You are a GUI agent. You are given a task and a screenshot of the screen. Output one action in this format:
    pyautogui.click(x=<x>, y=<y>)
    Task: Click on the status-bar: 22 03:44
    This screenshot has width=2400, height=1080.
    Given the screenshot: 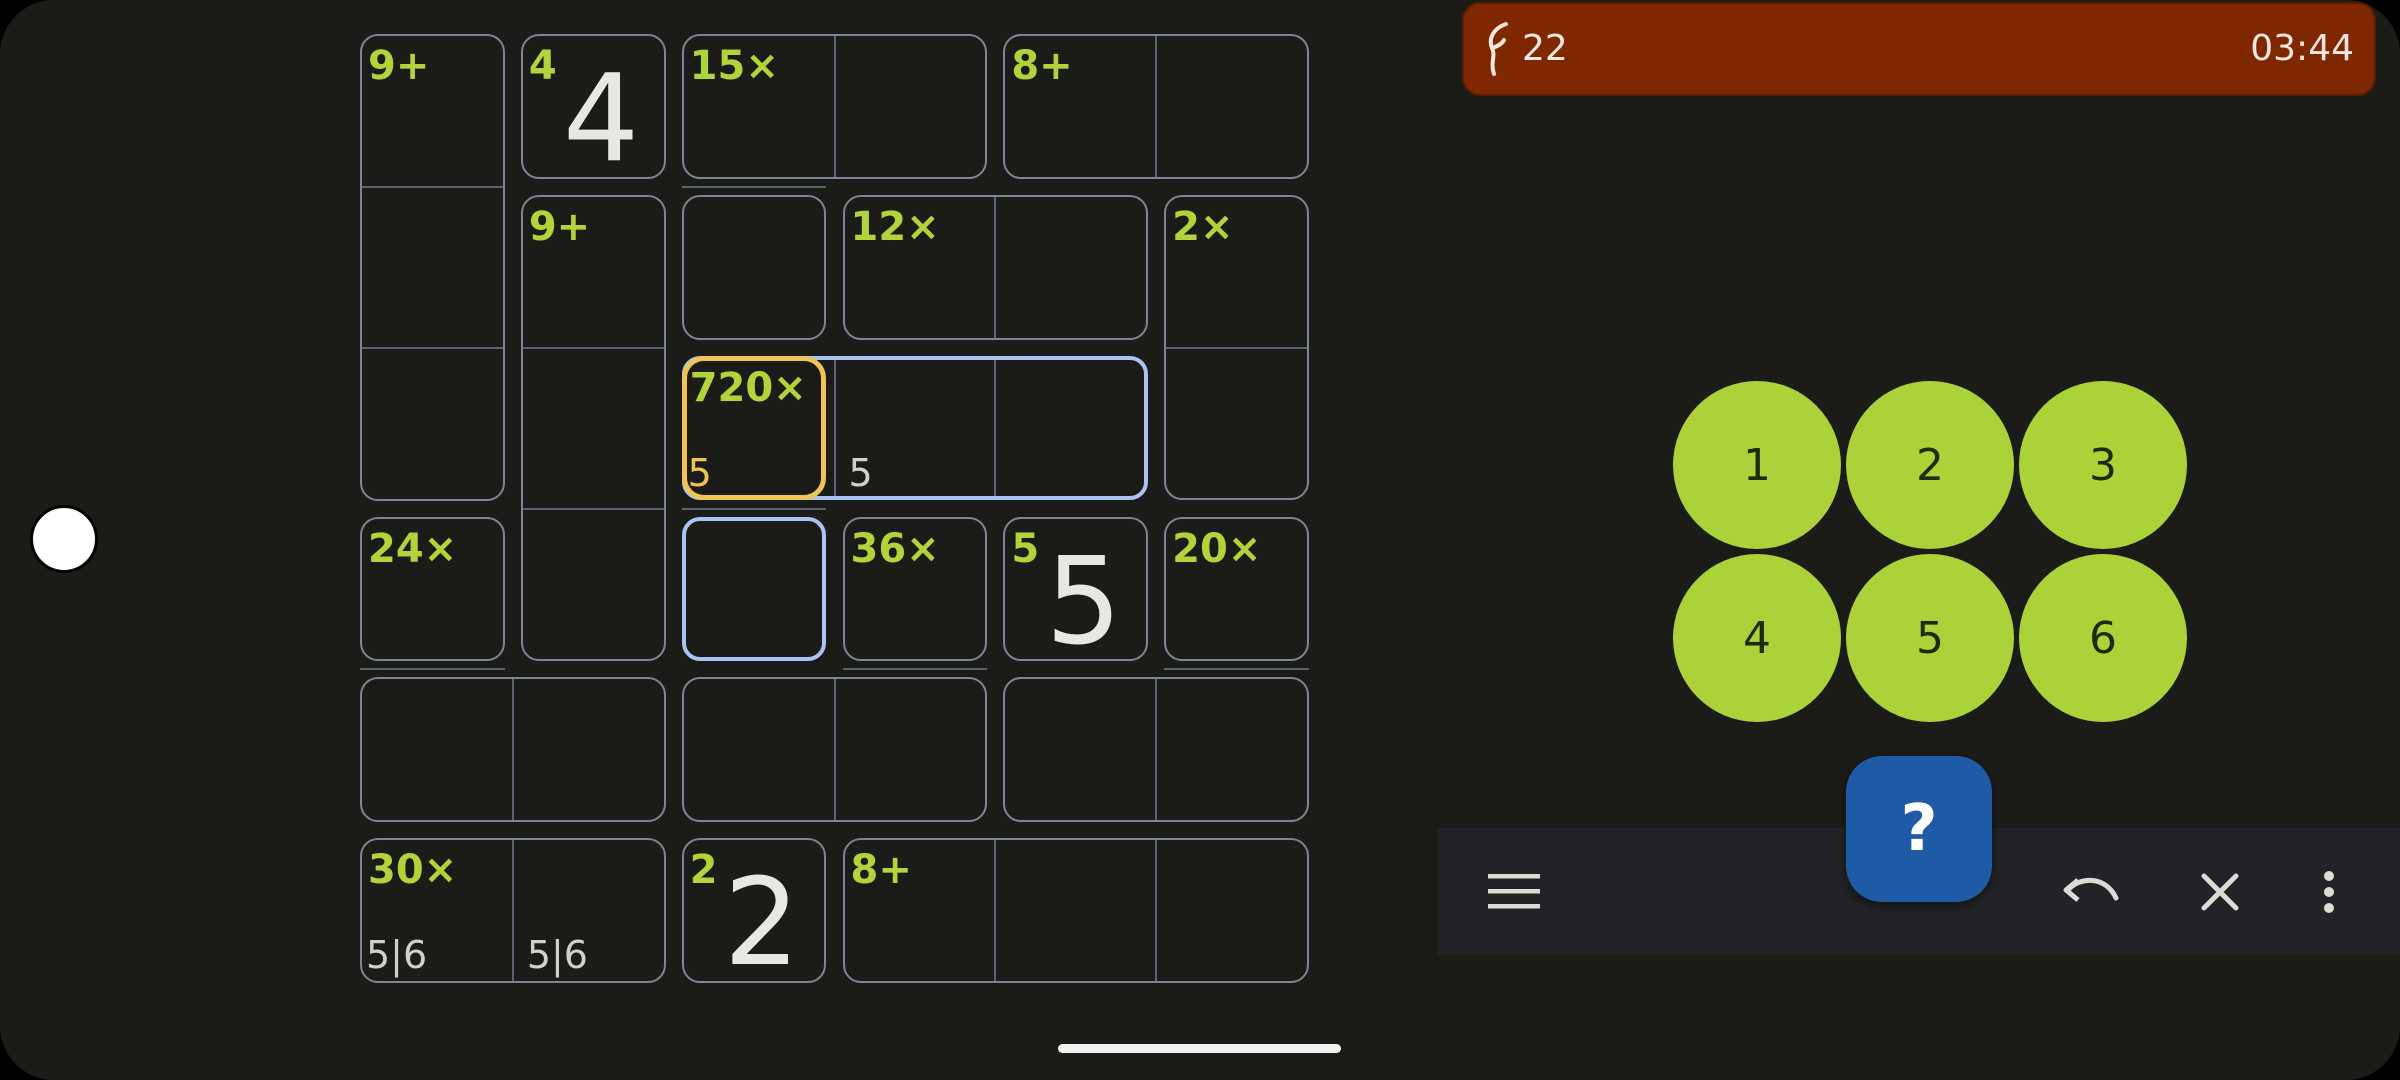 What is the action you would take?
    pyautogui.click(x=1919, y=49)
    